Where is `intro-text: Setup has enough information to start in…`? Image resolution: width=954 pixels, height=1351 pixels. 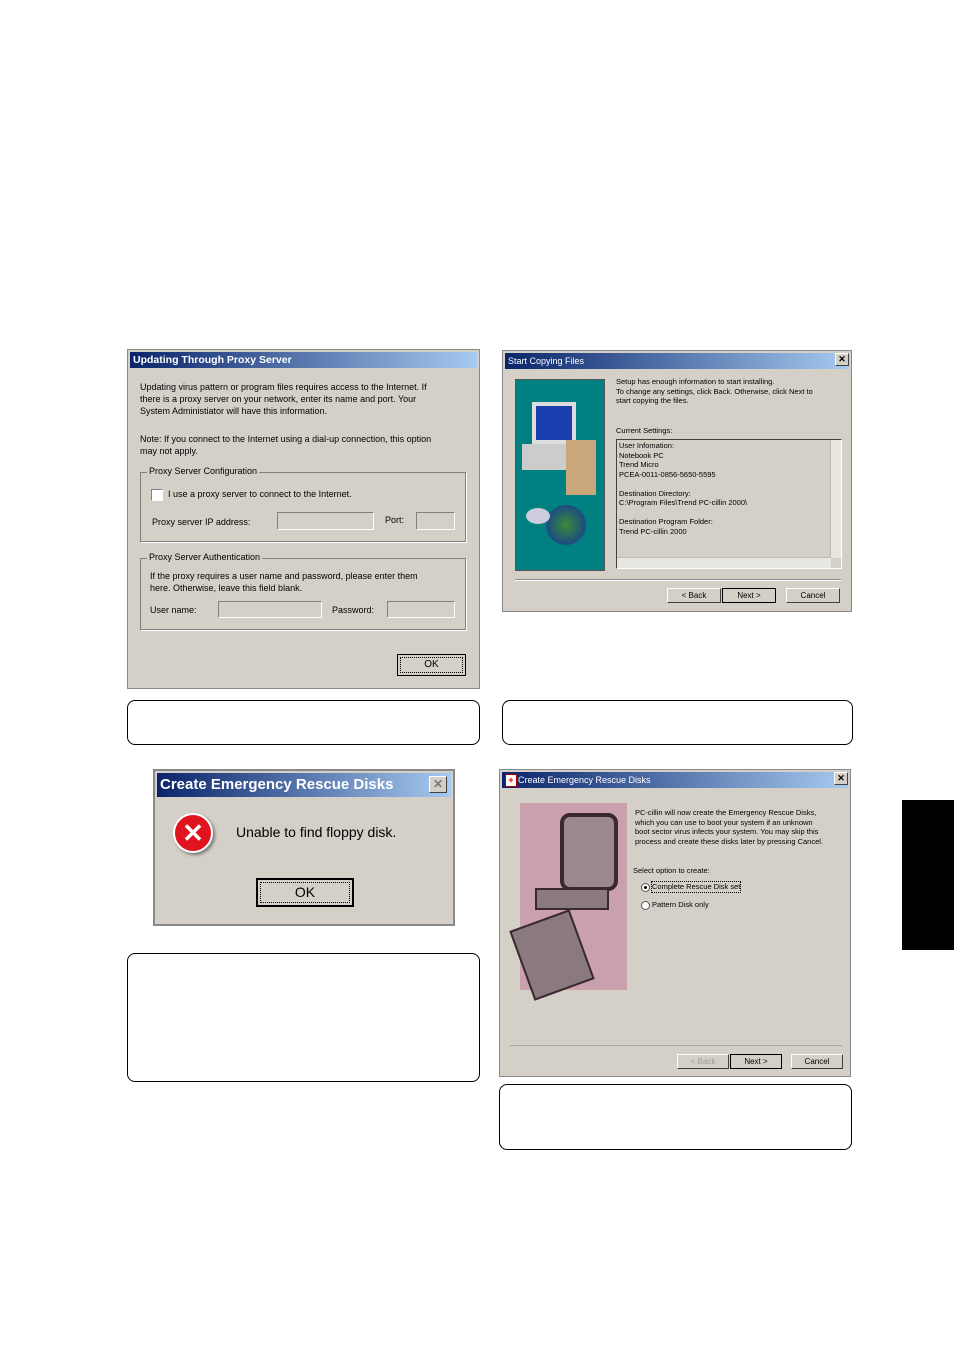 intro-text: Setup has enough information to start in… is located at coordinates (714, 391).